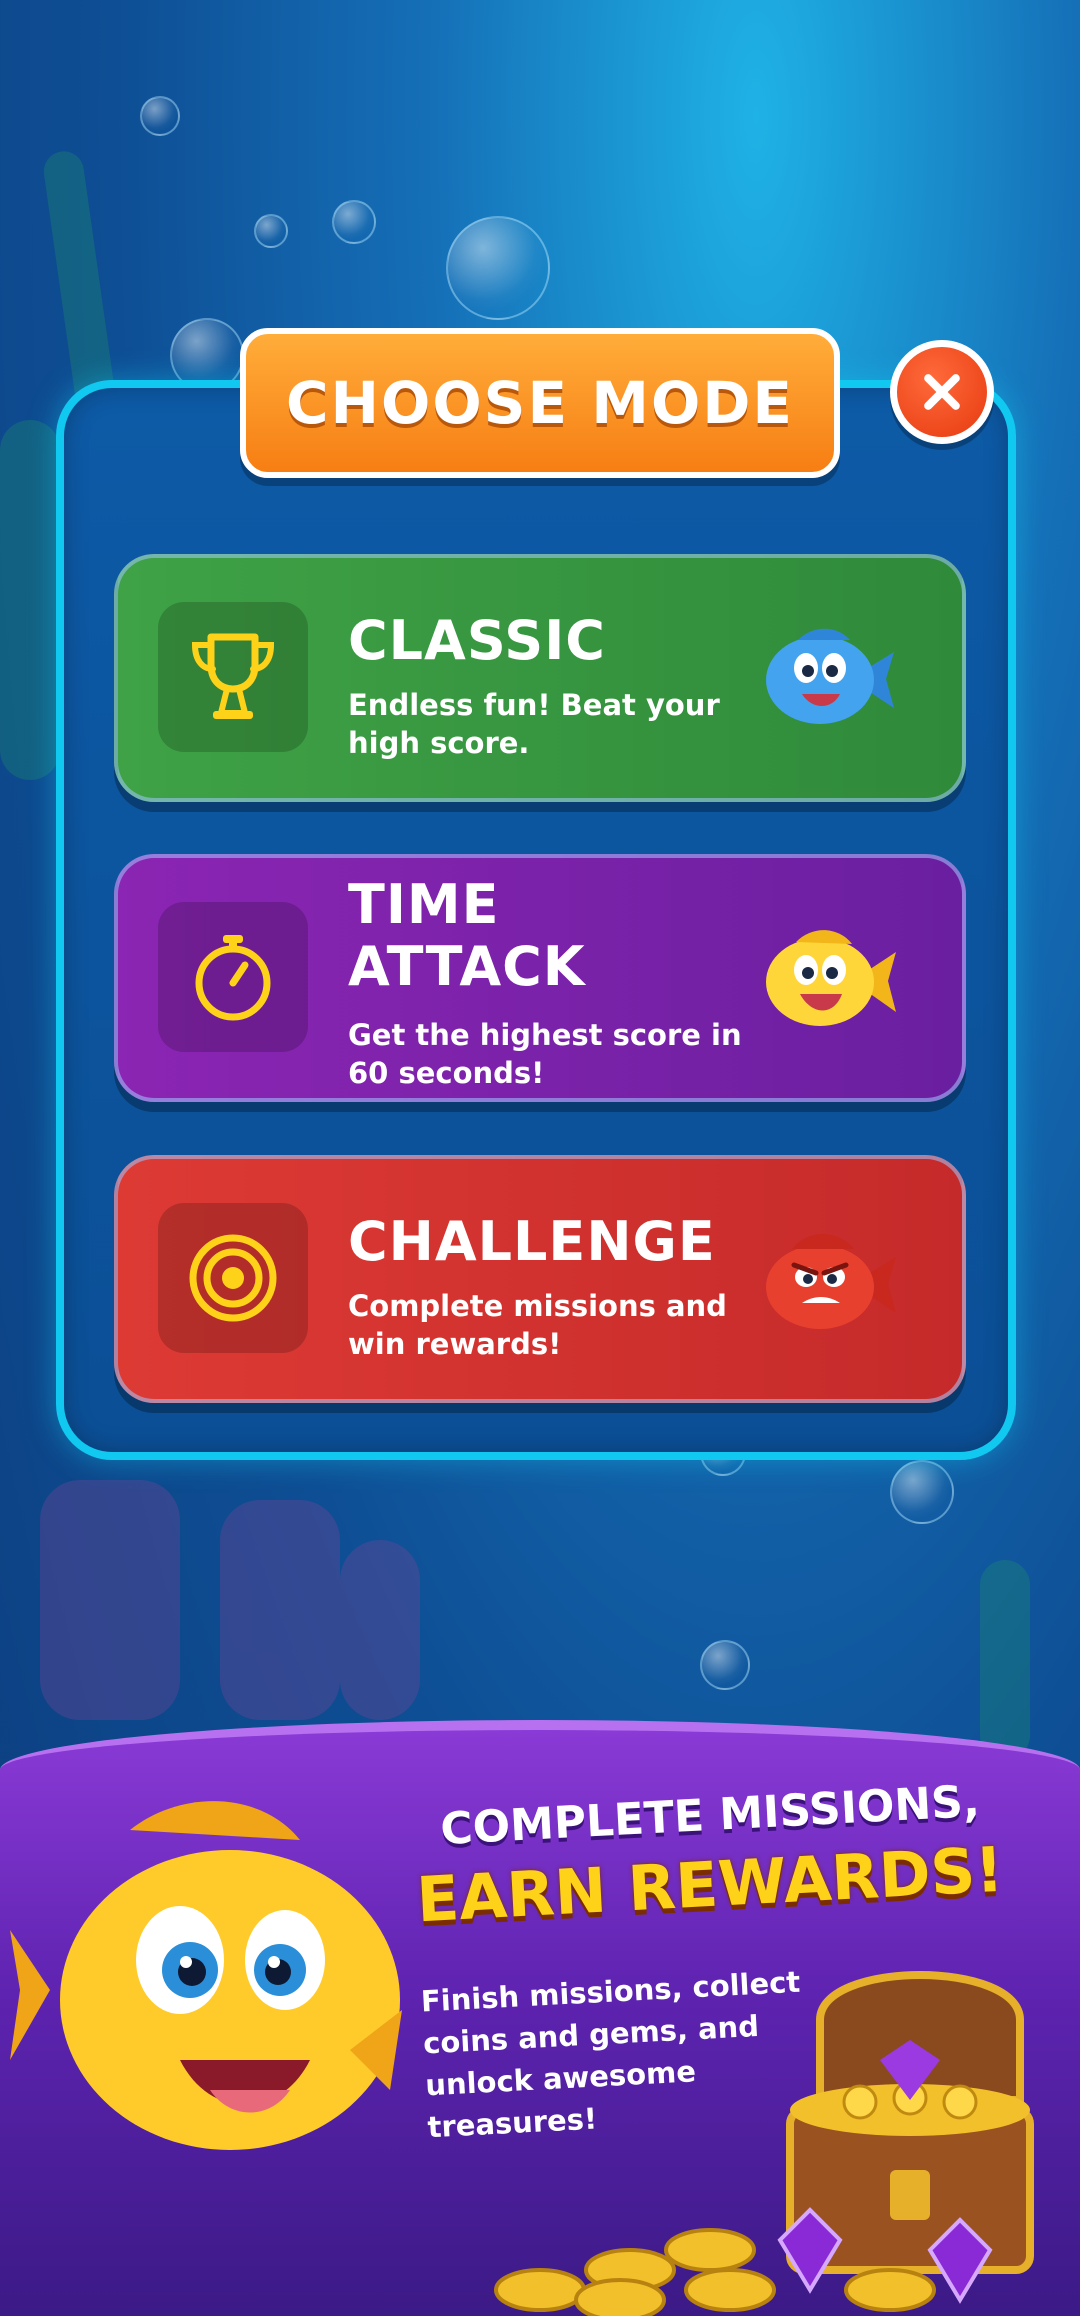 The width and height of the screenshot is (1080, 2316). I want to click on trophy-icon, so click(233, 676).